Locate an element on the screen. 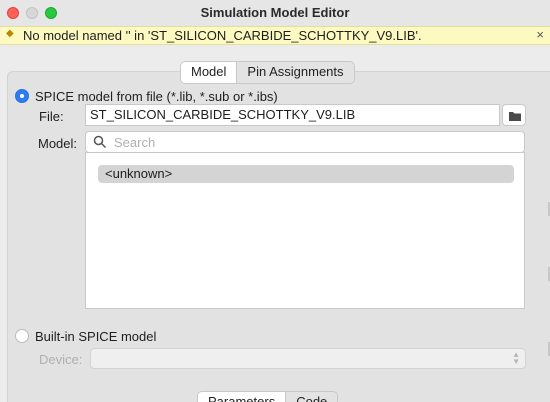 The height and width of the screenshot is (402, 550). model-label: Model: is located at coordinates (58, 143).